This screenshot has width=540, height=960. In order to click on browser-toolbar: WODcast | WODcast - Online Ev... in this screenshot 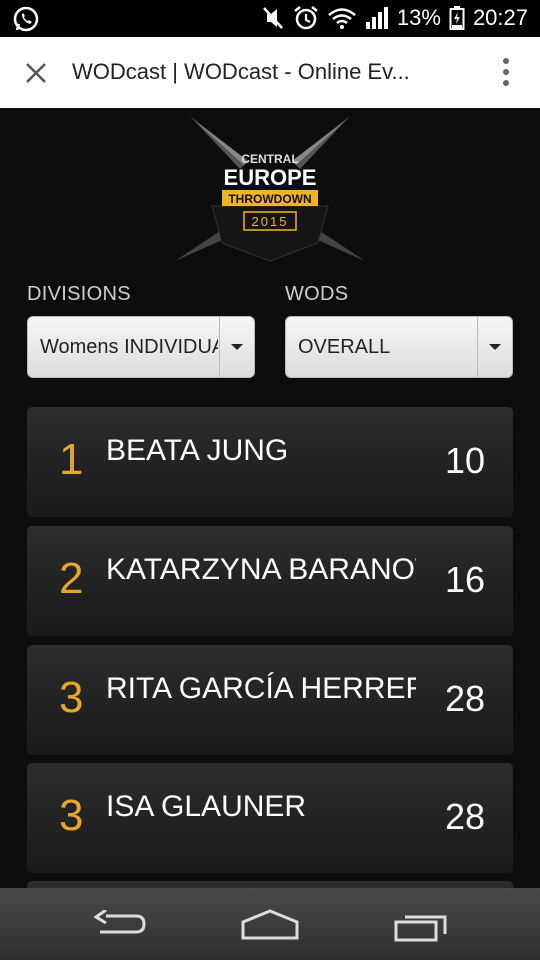, I will do `click(270, 73)`.